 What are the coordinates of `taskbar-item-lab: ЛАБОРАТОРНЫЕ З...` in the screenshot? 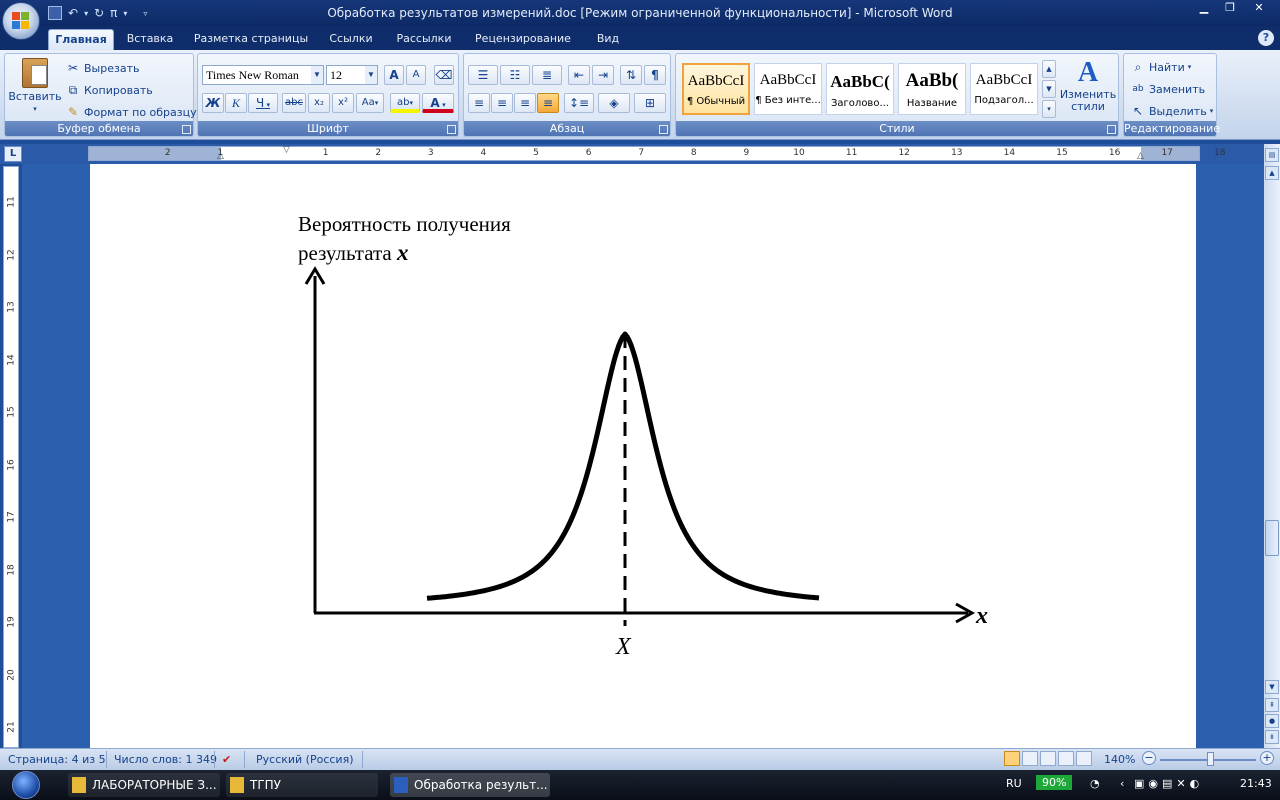 It's located at (144, 785).